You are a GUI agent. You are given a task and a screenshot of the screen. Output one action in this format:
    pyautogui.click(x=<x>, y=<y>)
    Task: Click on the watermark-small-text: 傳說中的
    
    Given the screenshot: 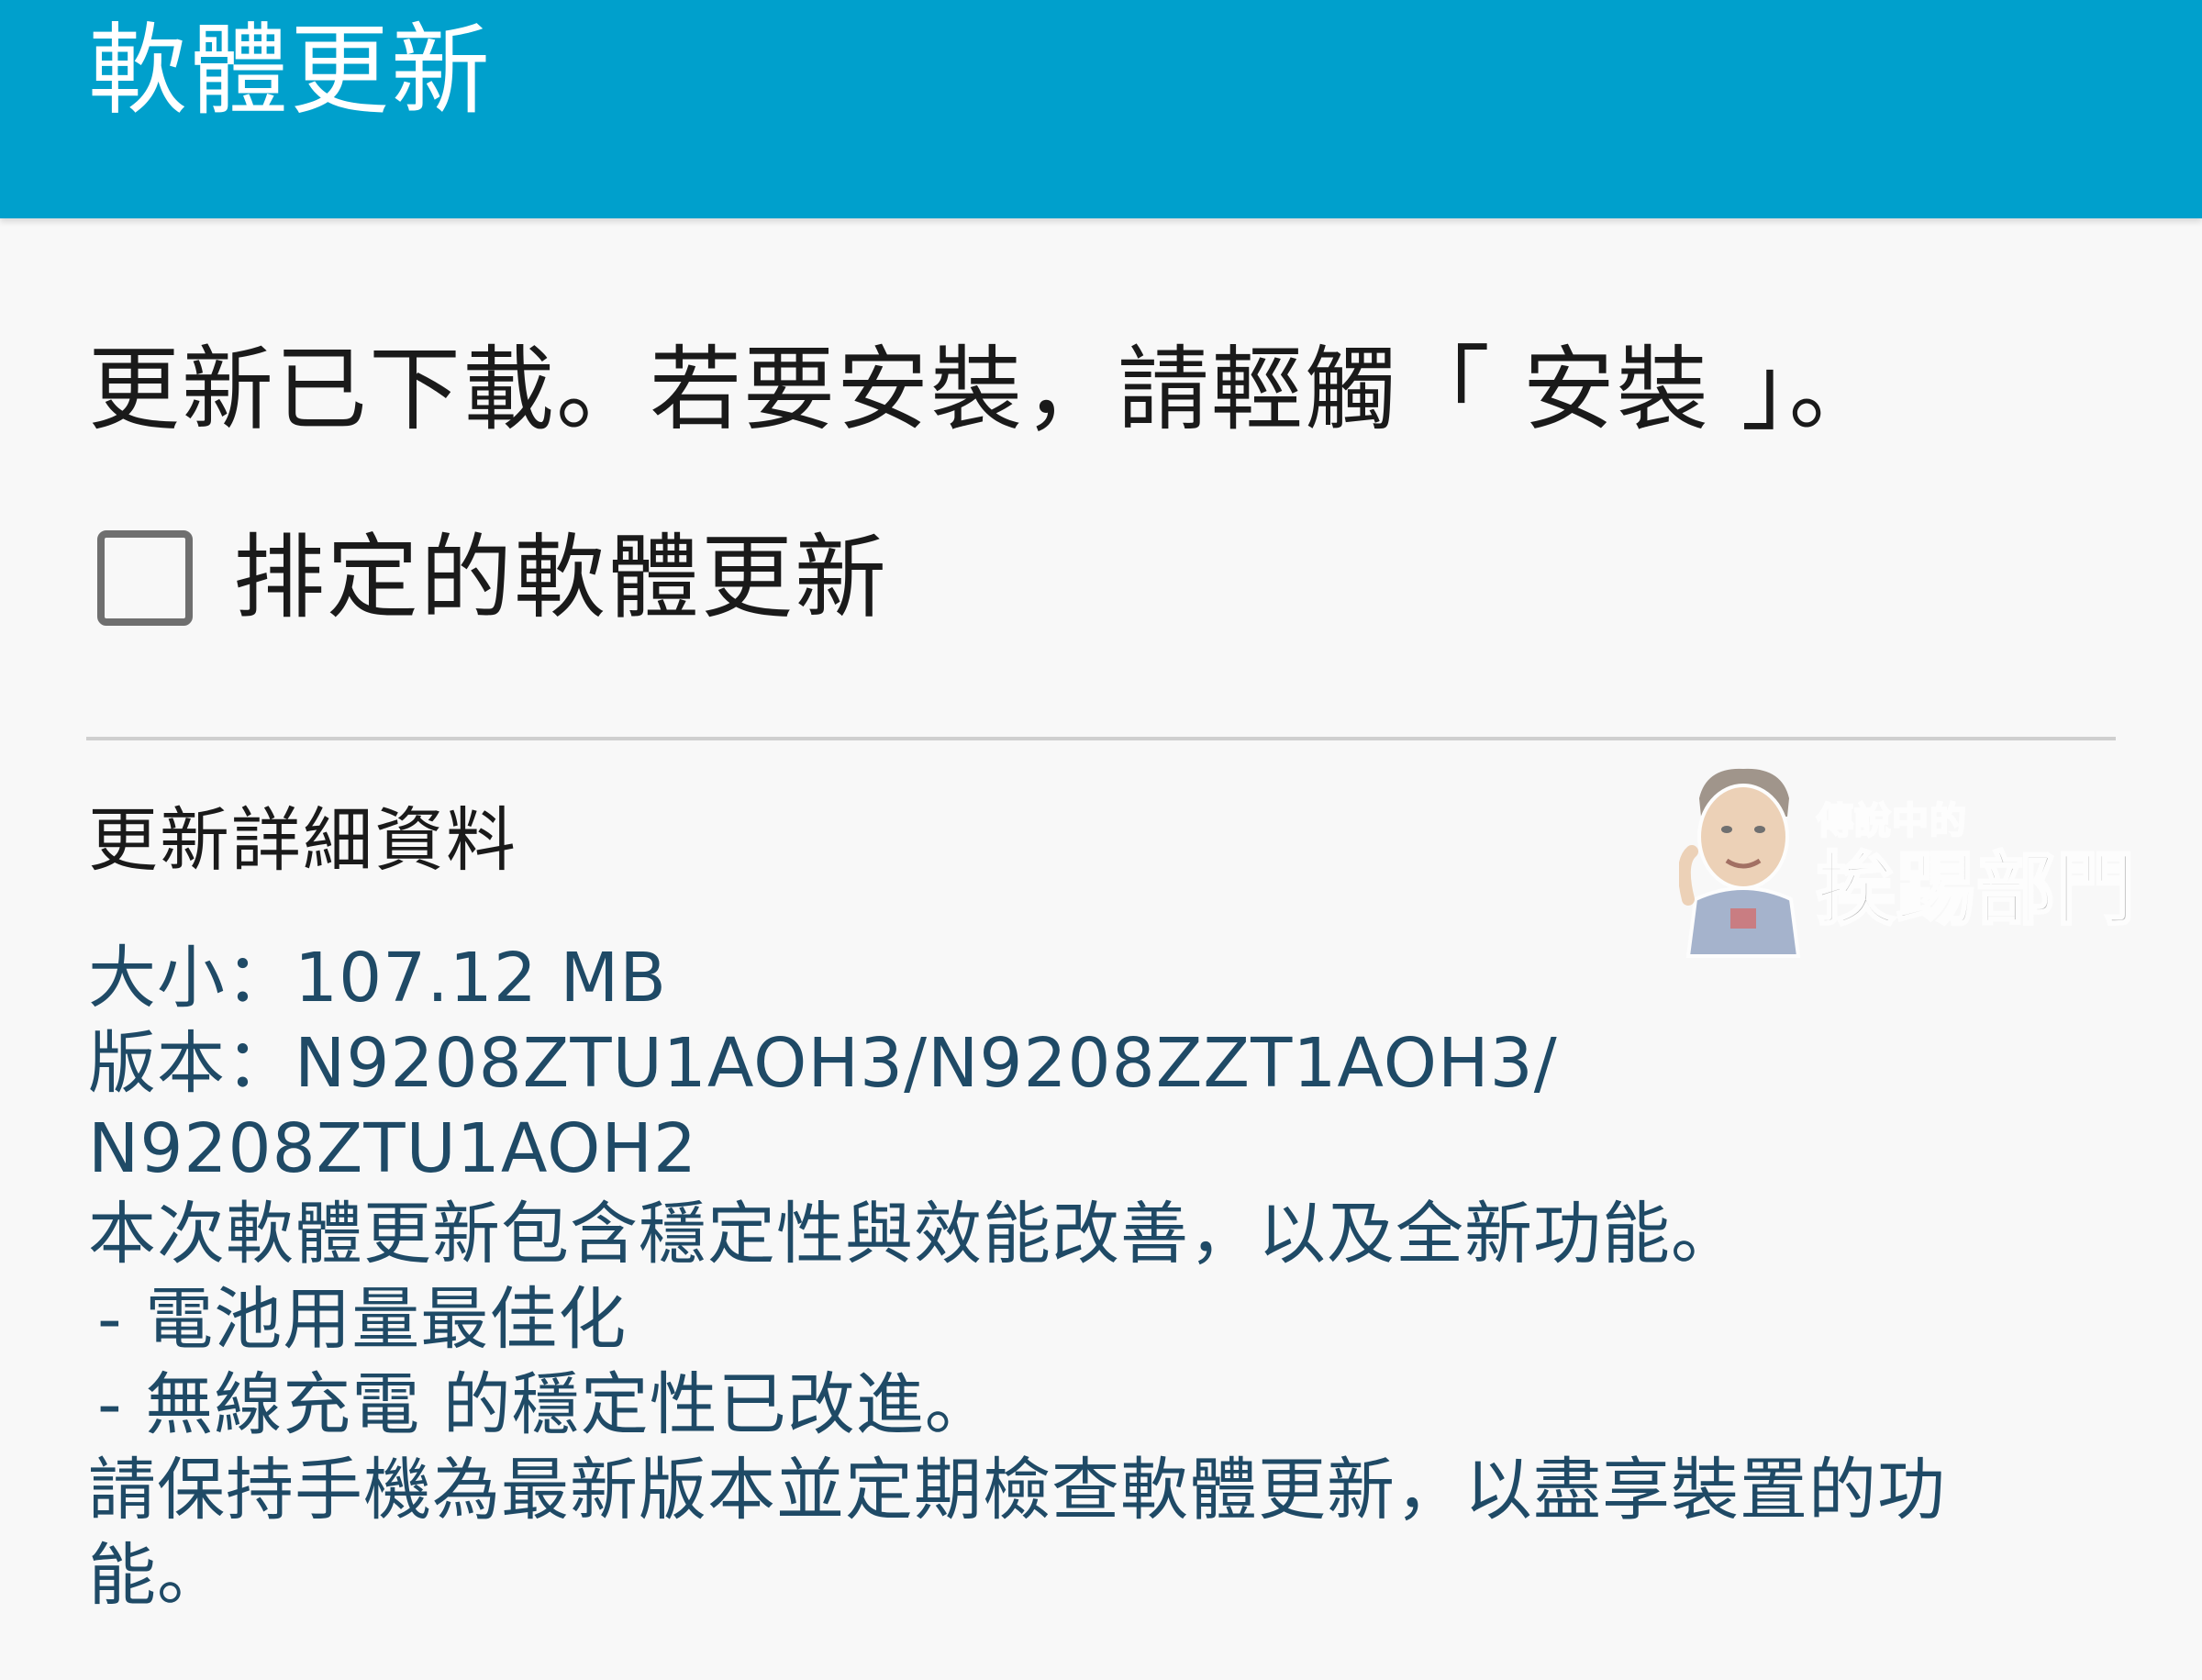 What is the action you would take?
    pyautogui.click(x=1892, y=821)
    